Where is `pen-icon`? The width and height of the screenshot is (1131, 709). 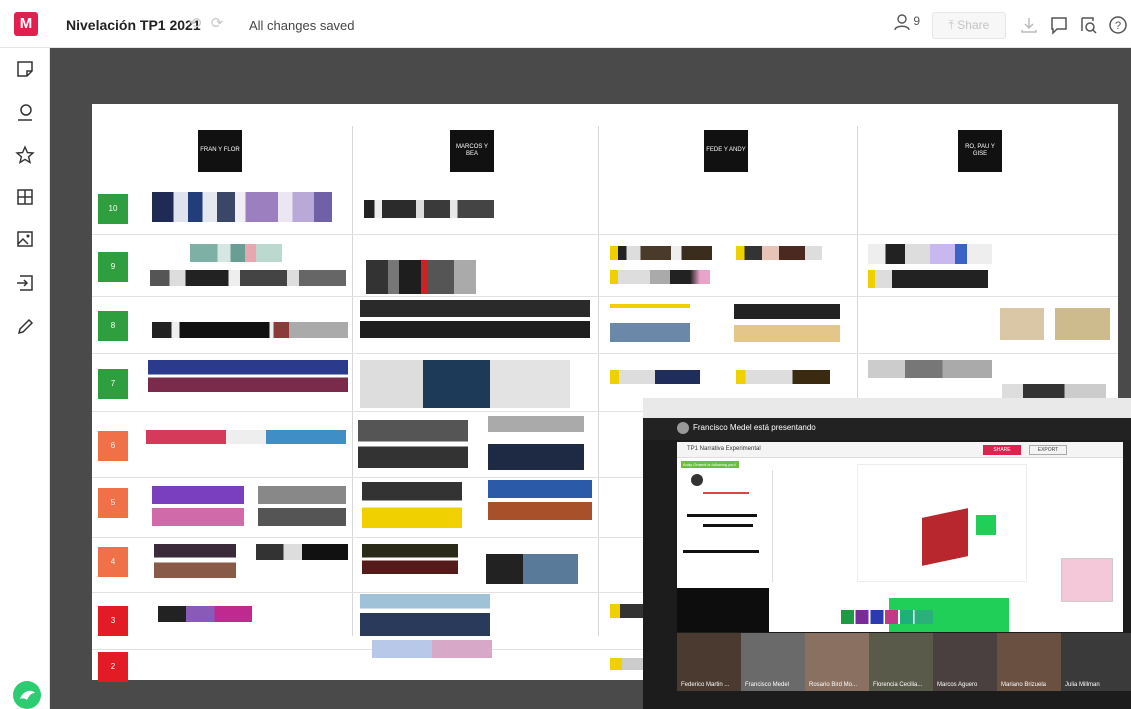 pen-icon is located at coordinates (25, 327).